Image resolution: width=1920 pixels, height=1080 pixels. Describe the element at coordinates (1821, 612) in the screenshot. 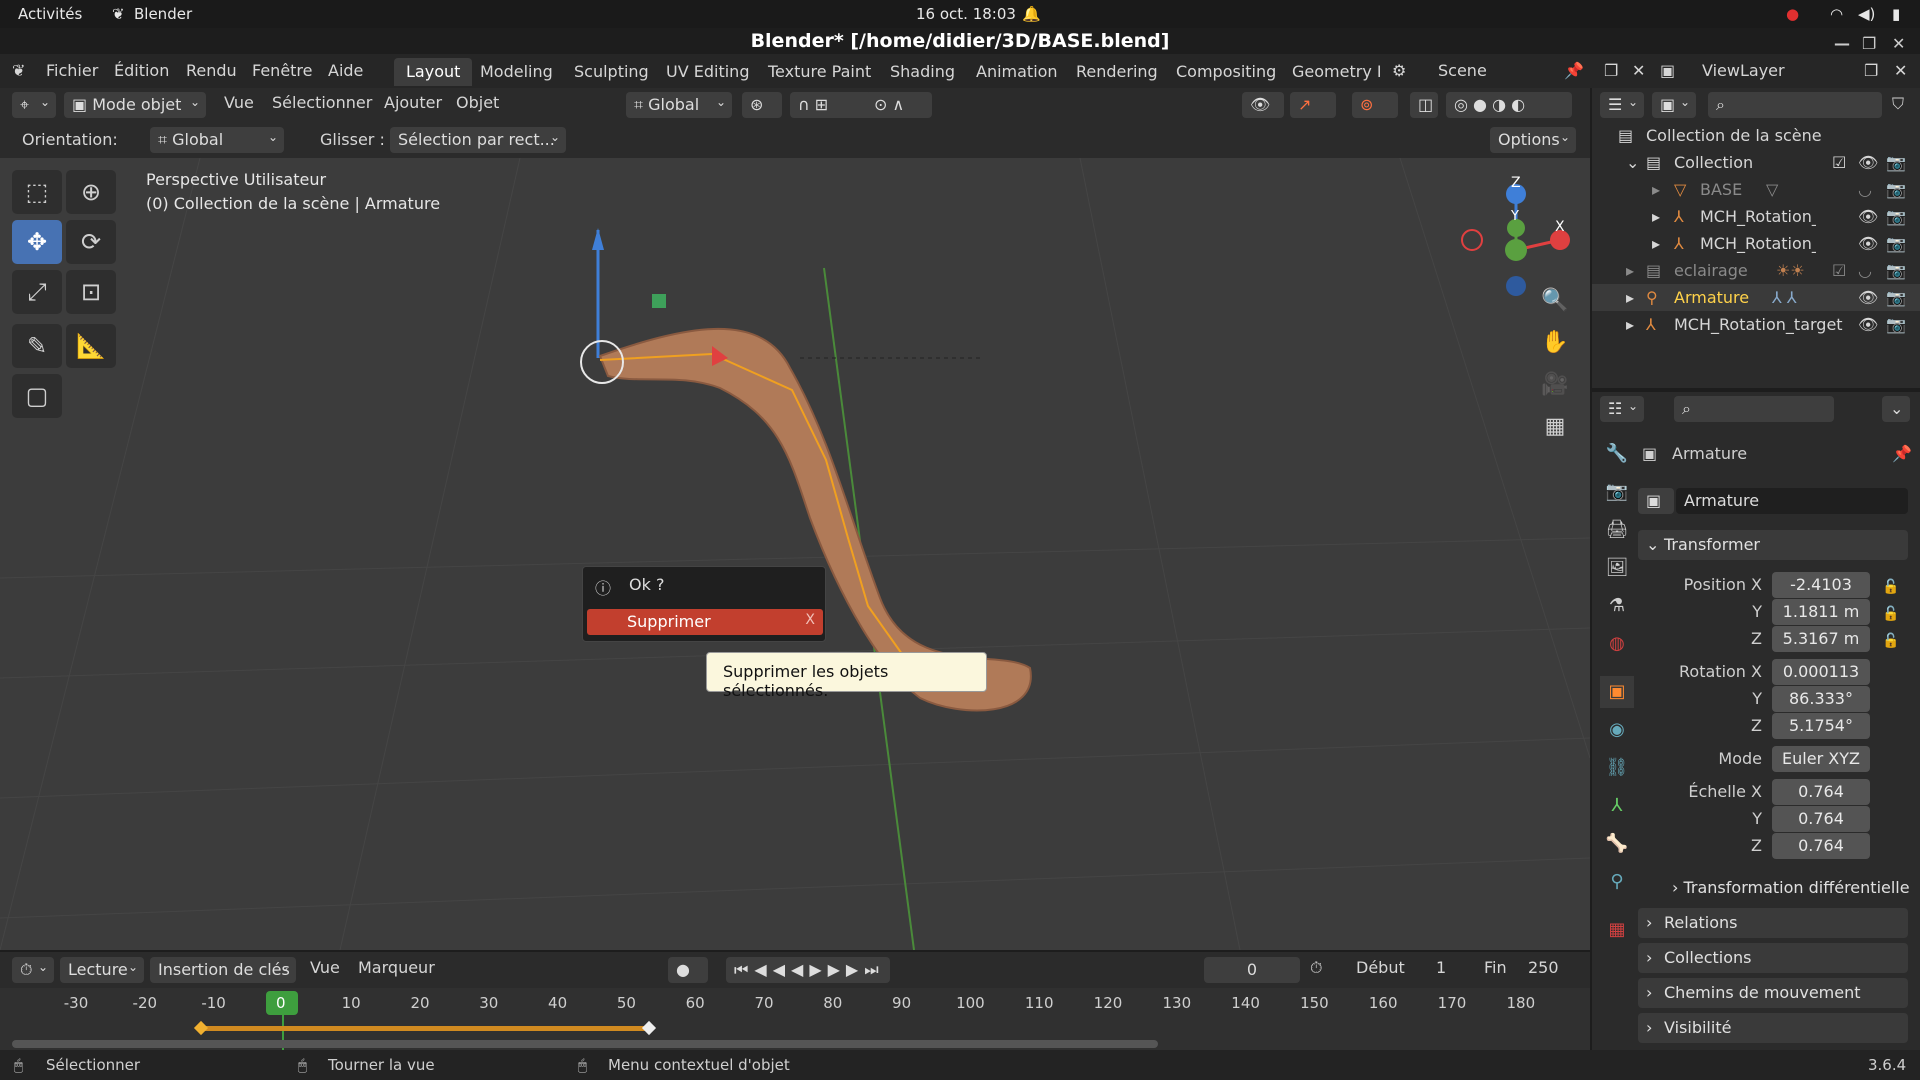

I see `position-y-field: 1.1811 m` at that location.